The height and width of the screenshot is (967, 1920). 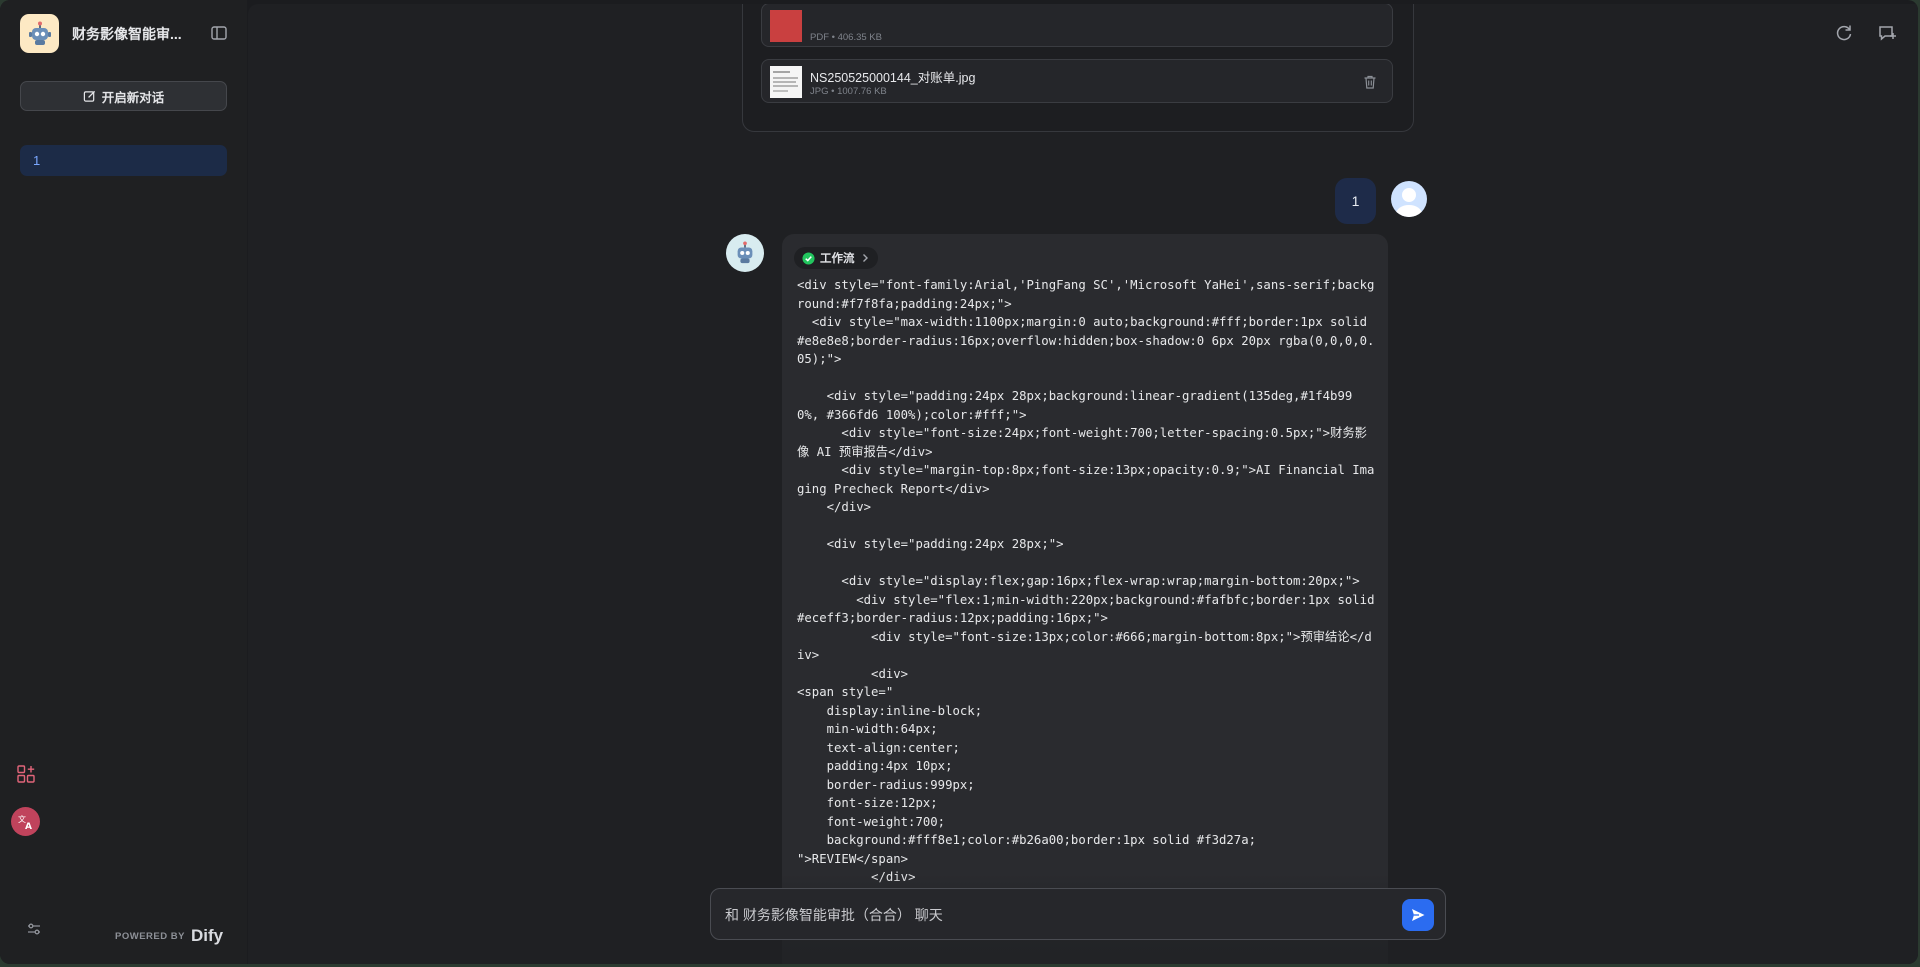 I want to click on settings-sliders-icon, so click(x=34, y=929).